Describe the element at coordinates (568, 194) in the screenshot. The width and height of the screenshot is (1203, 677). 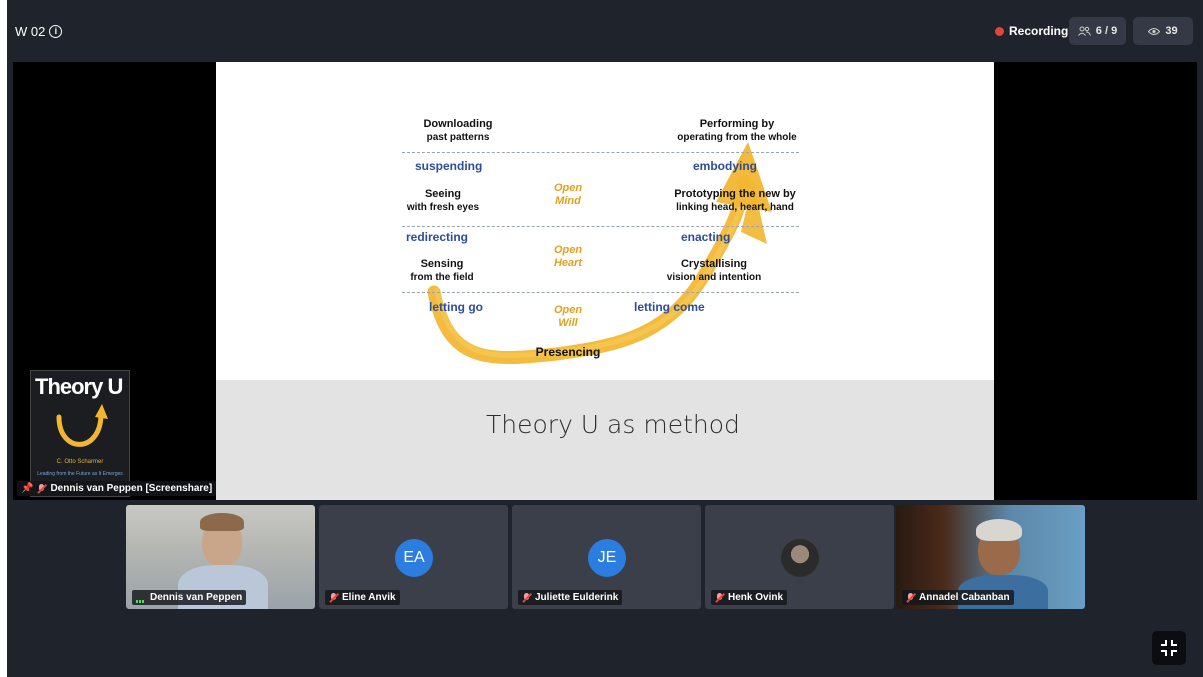
I see `open-mind: Open Mind` at that location.